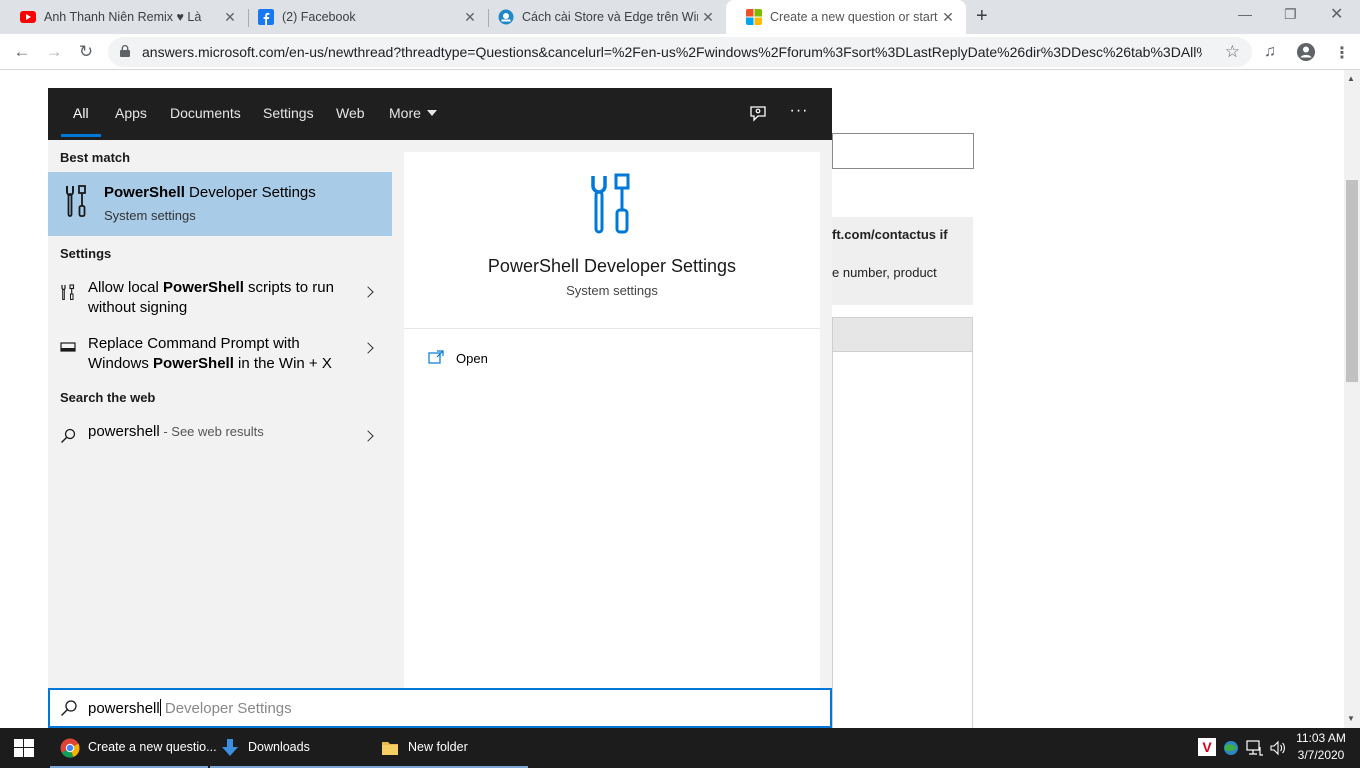 This screenshot has height=768, width=1360. I want to click on microsoft-icon, so click(754, 17).